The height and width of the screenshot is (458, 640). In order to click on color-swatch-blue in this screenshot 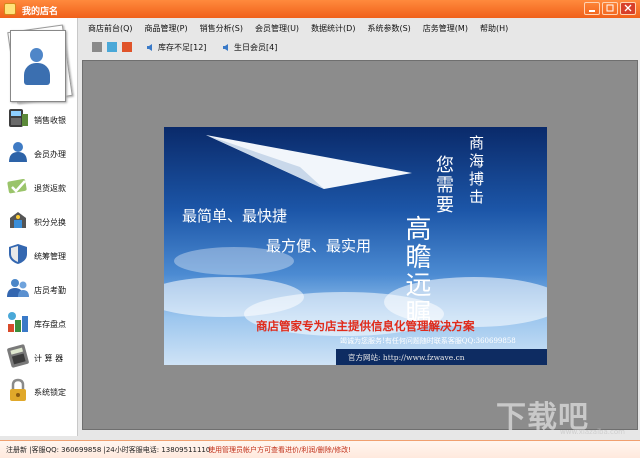, I will do `click(112, 47)`.